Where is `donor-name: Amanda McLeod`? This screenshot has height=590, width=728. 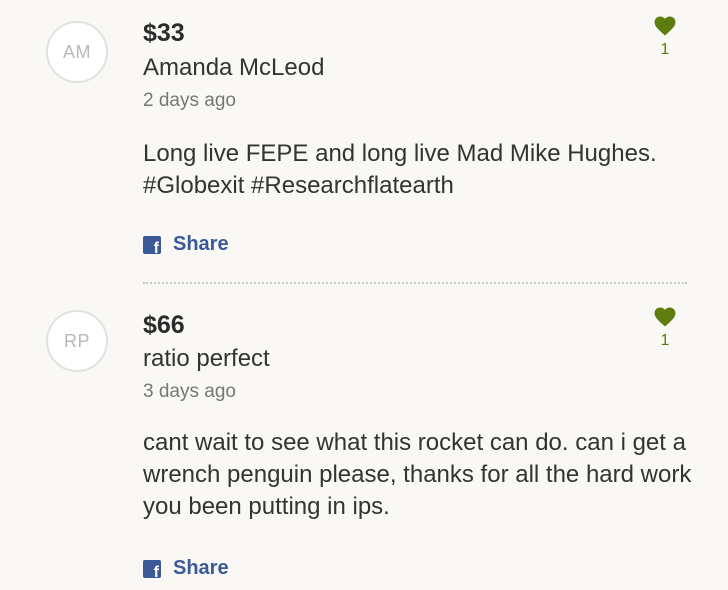 donor-name: Amanda McLeod is located at coordinates (234, 67).